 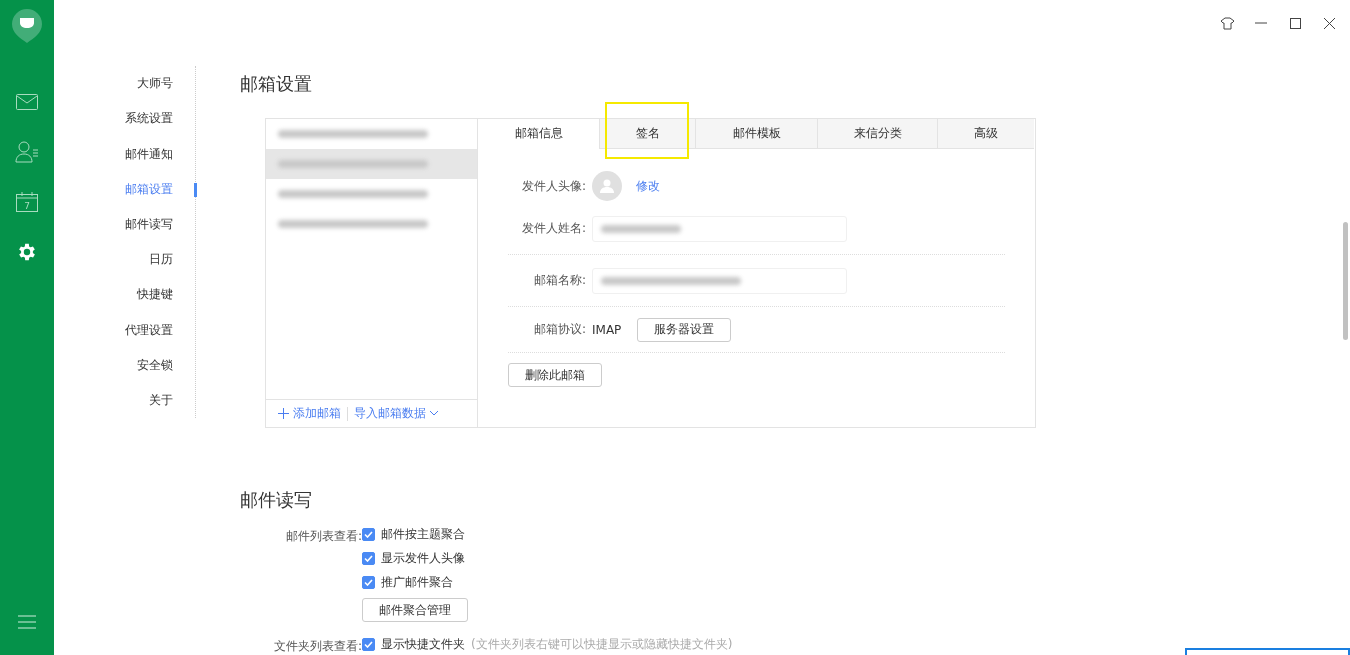 What do you see at coordinates (27, 152) in the screenshot?
I see `contacts-icon` at bounding box center [27, 152].